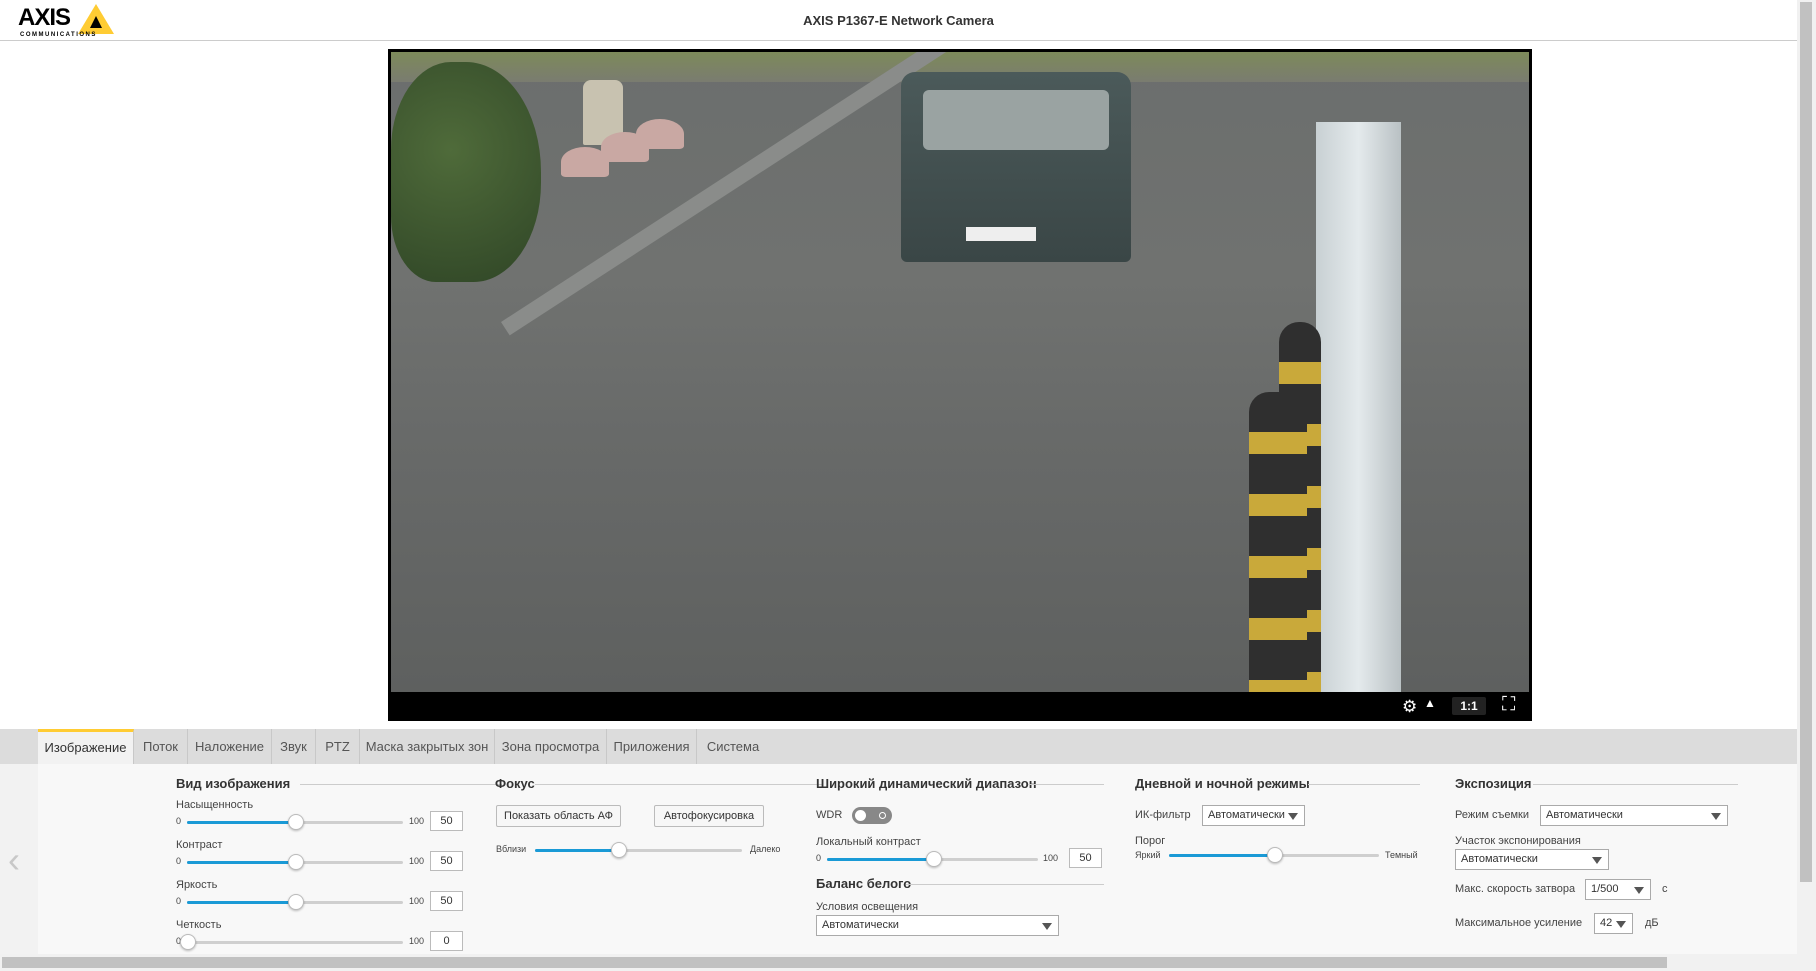  Describe the element at coordinates (179, 901) in the screenshot. I see `brightness-min: 0` at that location.